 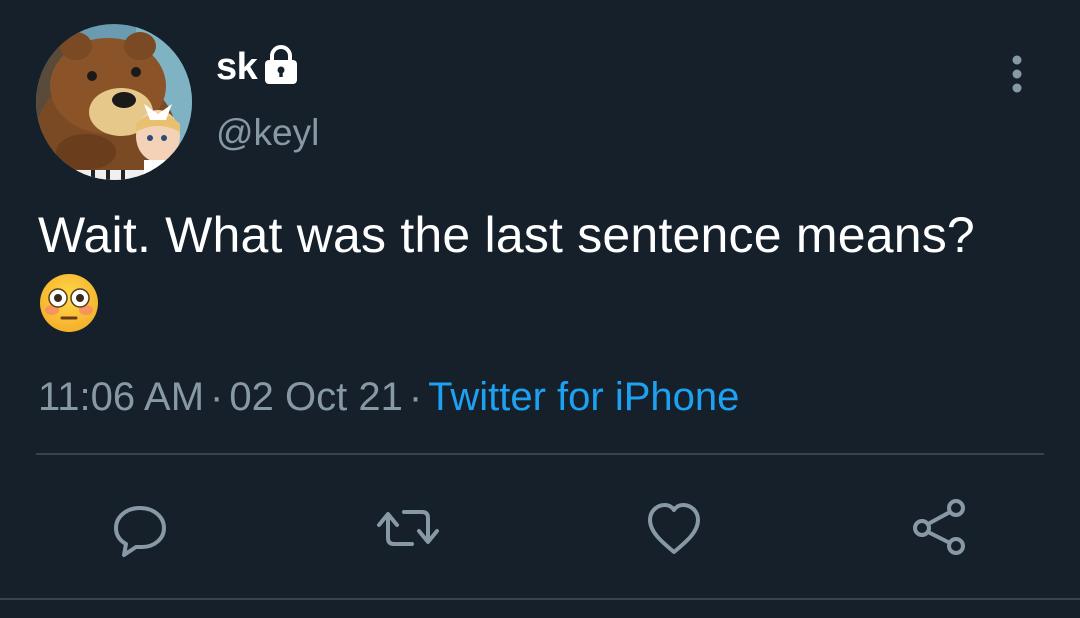 I want to click on tweet-meta: 11:06 AM · 02 Oct 21 · Twitter for iPhone, so click(x=388, y=397).